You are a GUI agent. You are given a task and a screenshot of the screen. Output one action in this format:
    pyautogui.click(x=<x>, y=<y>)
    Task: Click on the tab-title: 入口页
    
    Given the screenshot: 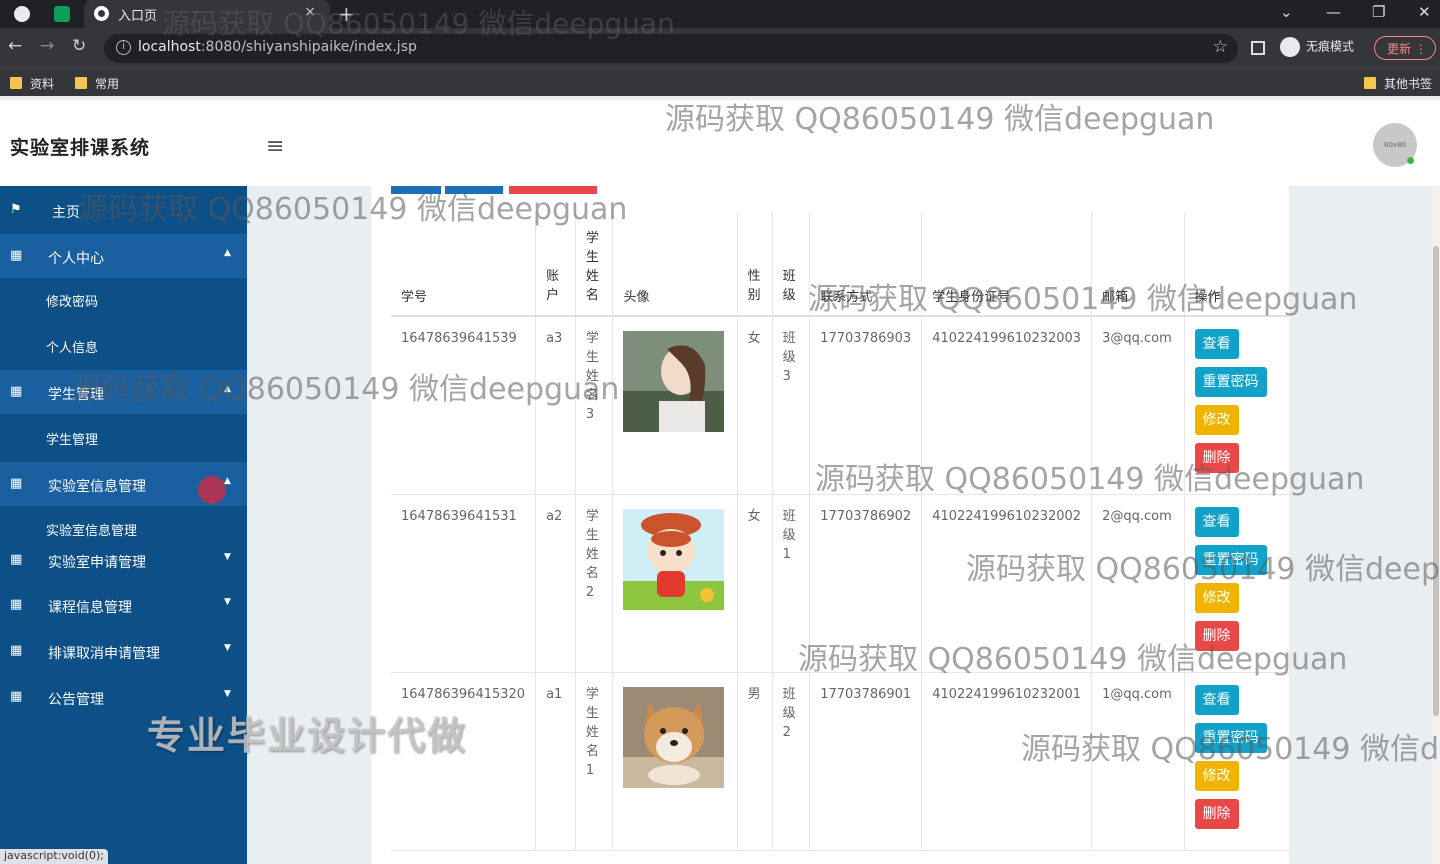 What is the action you would take?
    pyautogui.click(x=138, y=16)
    